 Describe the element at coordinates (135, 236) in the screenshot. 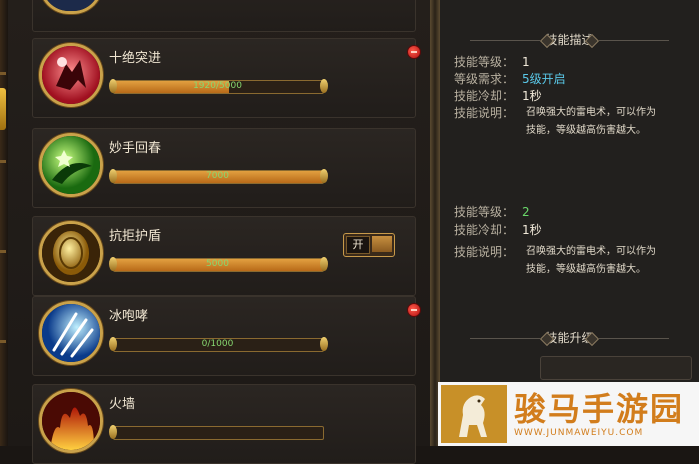

I see `skill-name: 抗拒护盾` at that location.